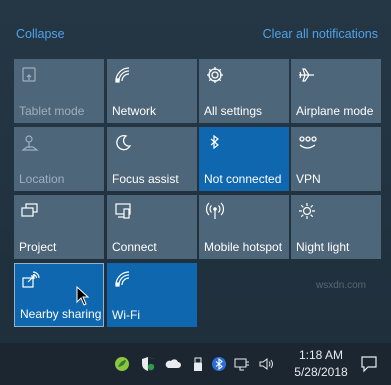 This screenshot has width=391, height=385. I want to click on network-icon, so click(123, 75).